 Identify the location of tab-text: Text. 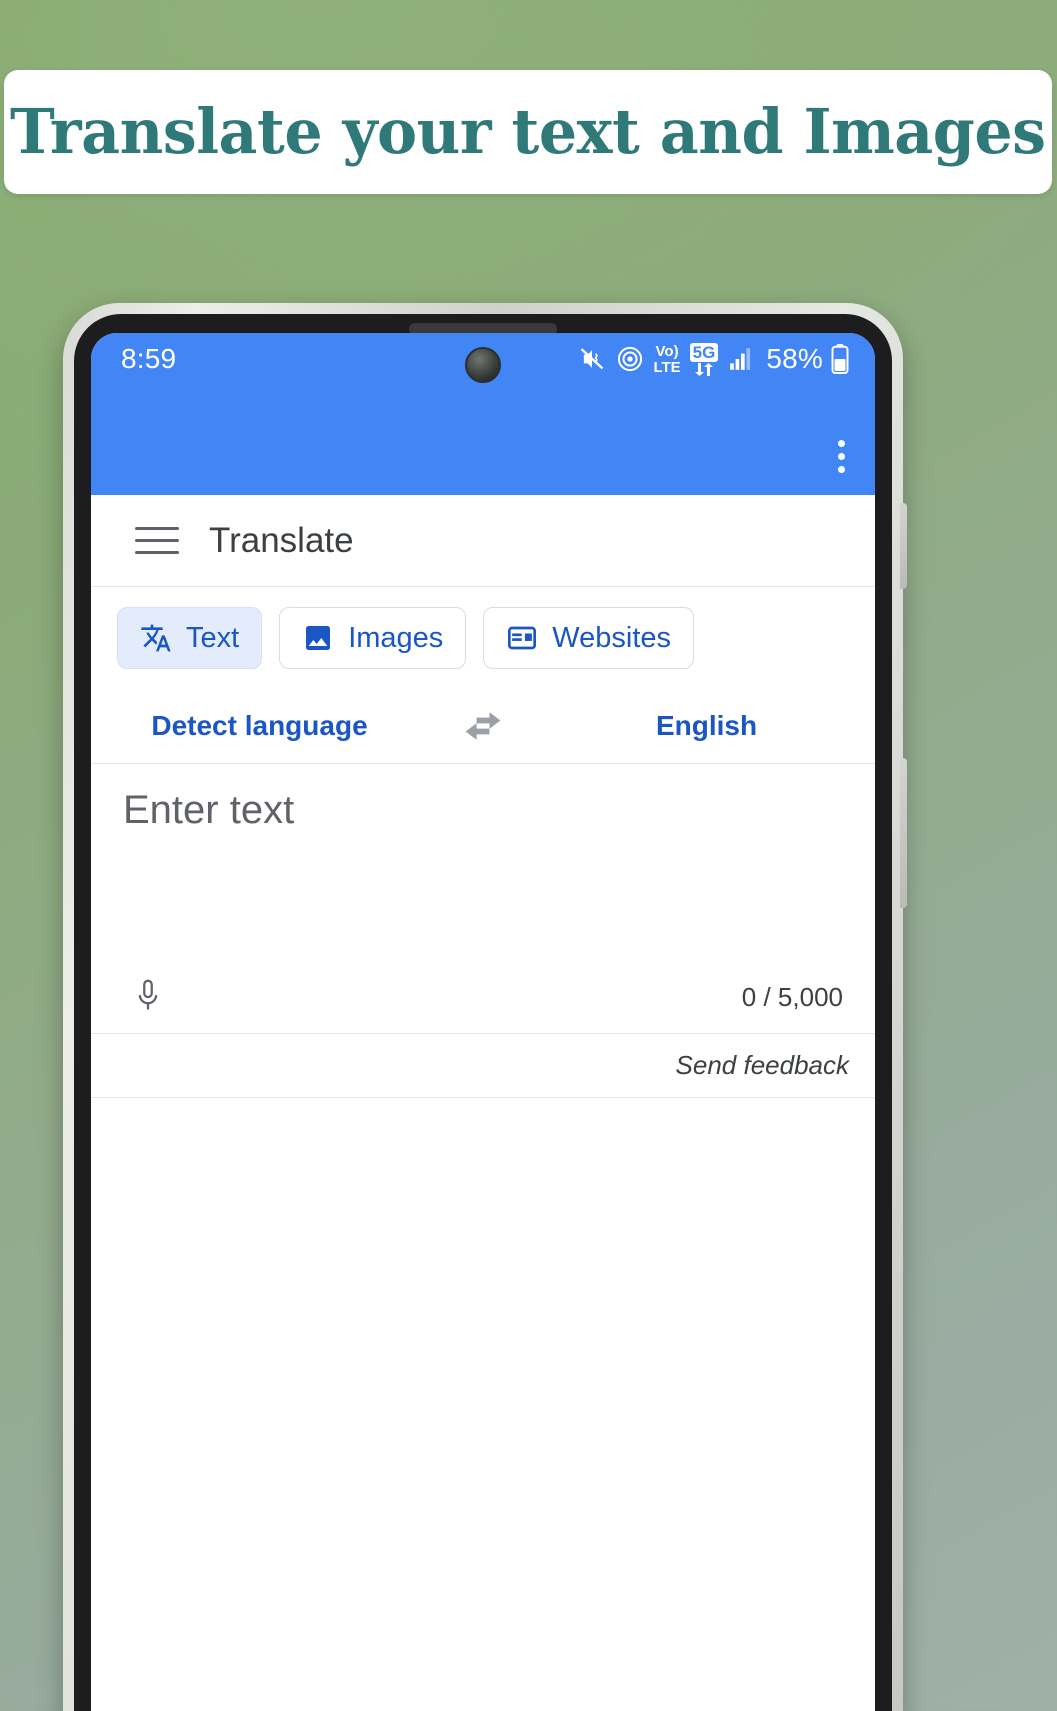
(190, 638).